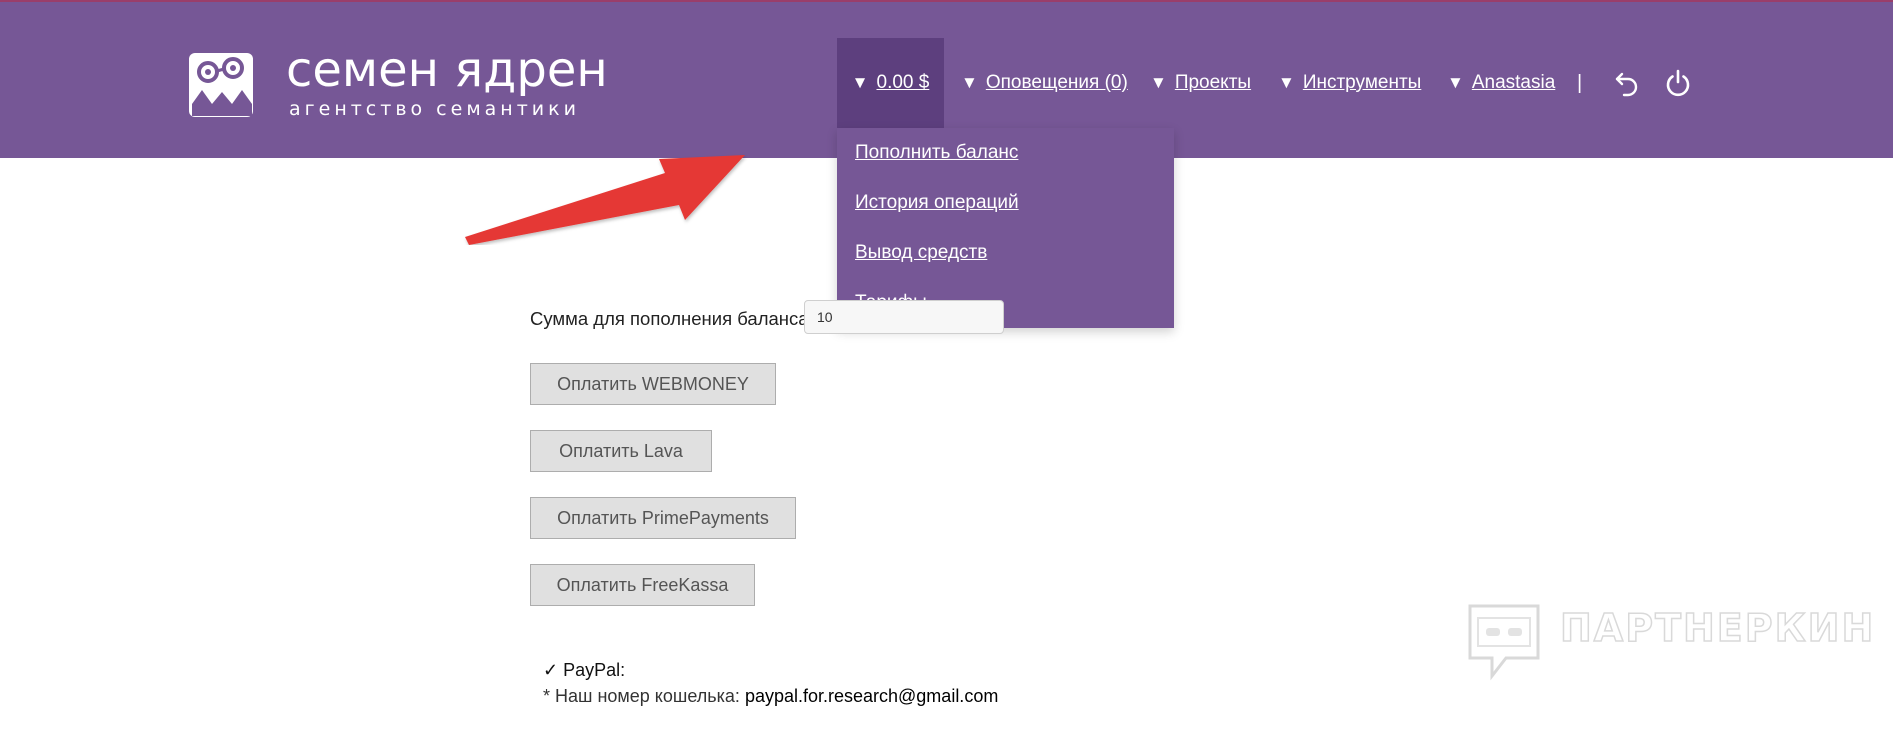 The image size is (1893, 735). I want to click on pay-lava-button: Оплатить Lava, so click(621, 451).